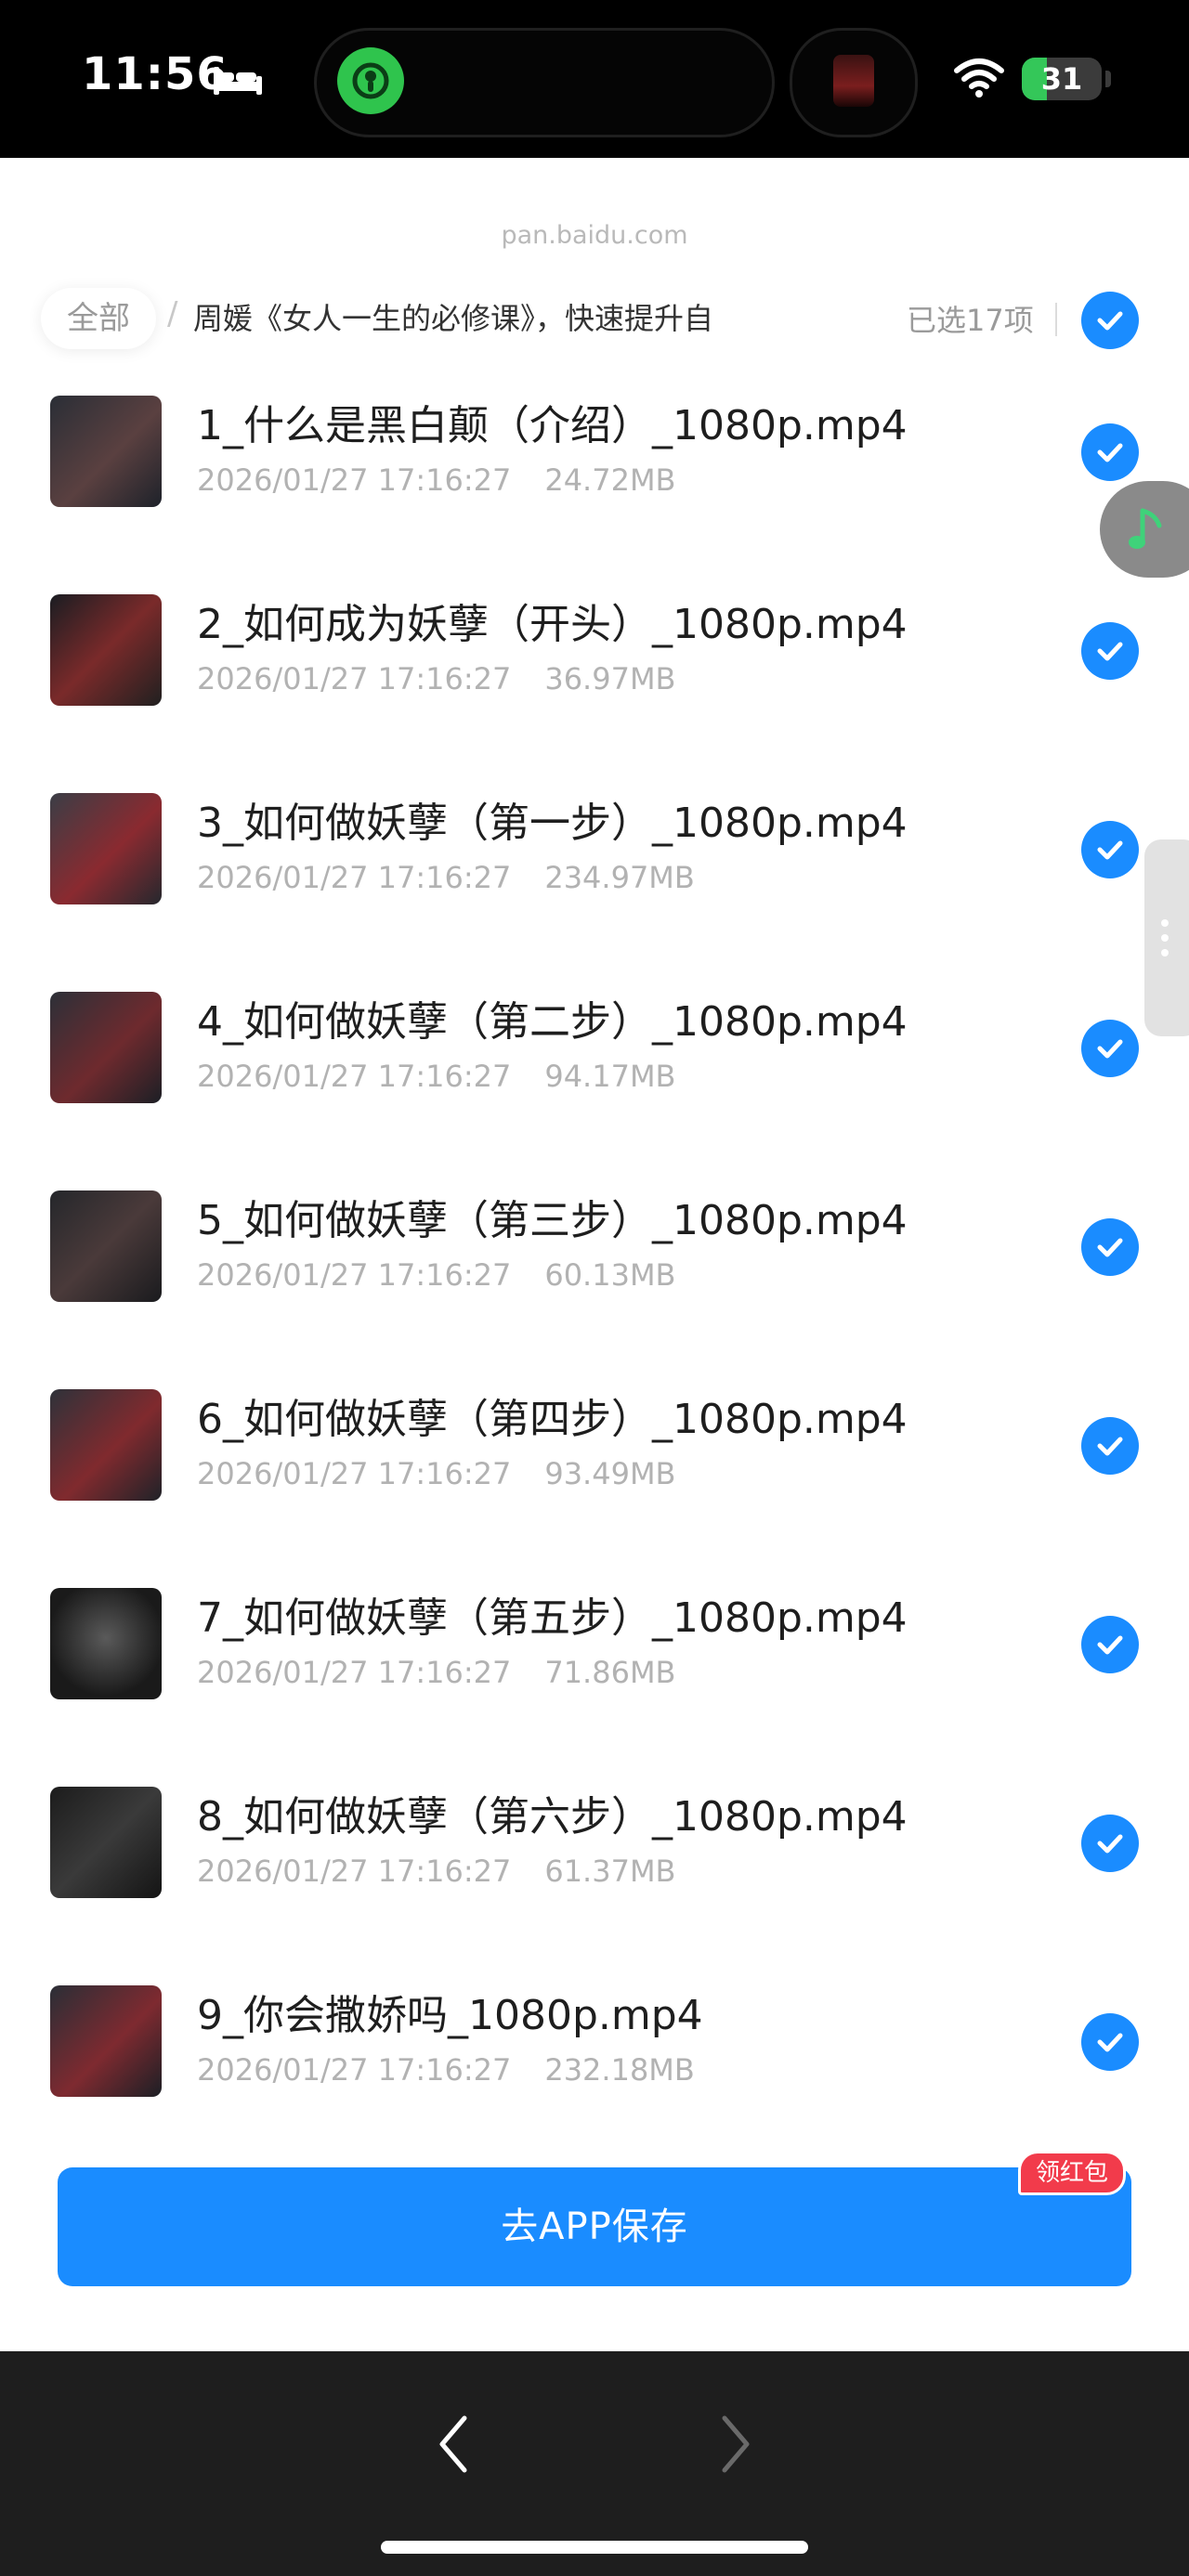  Describe the element at coordinates (979, 78) in the screenshot. I see `wifi-icon` at that location.